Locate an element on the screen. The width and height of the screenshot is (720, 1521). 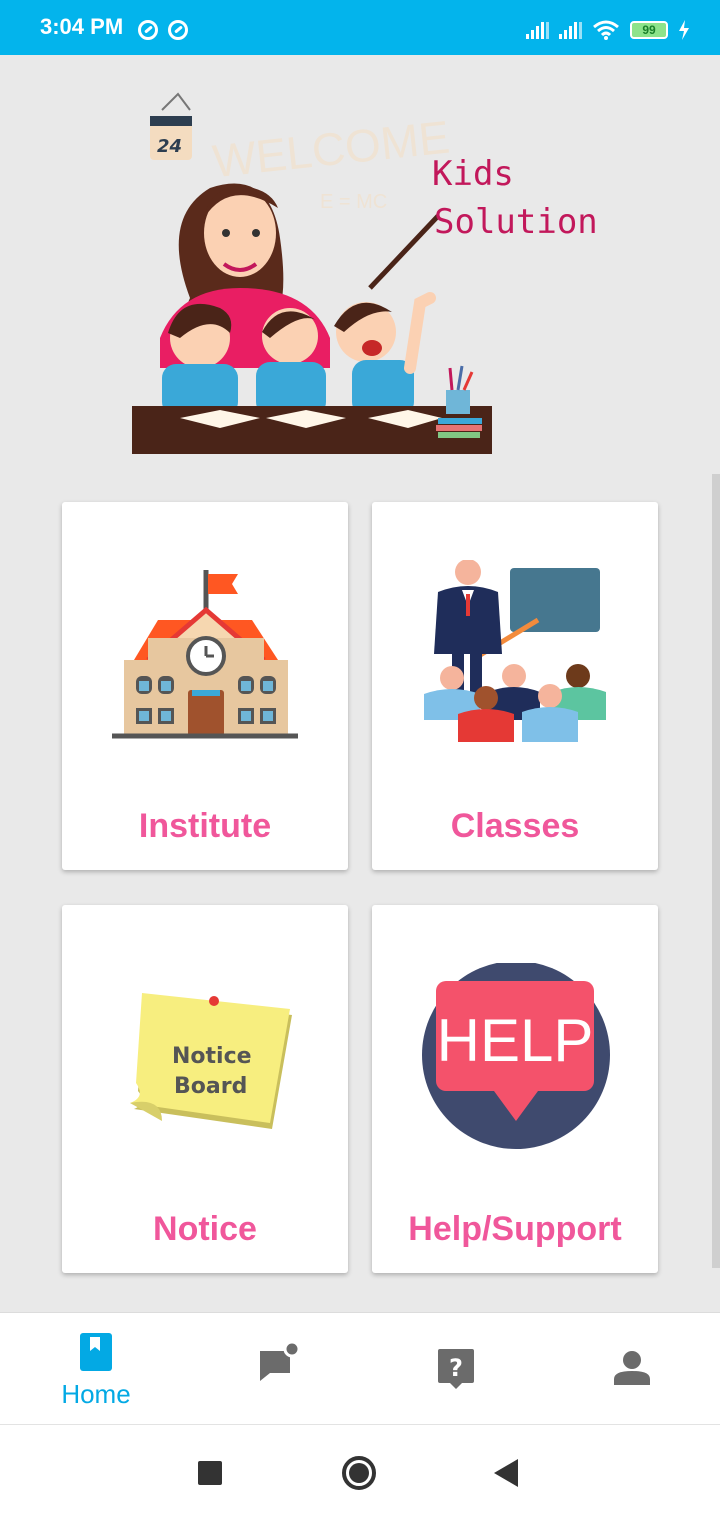
help-question-icon: ? is located at coordinates (456, 1369).